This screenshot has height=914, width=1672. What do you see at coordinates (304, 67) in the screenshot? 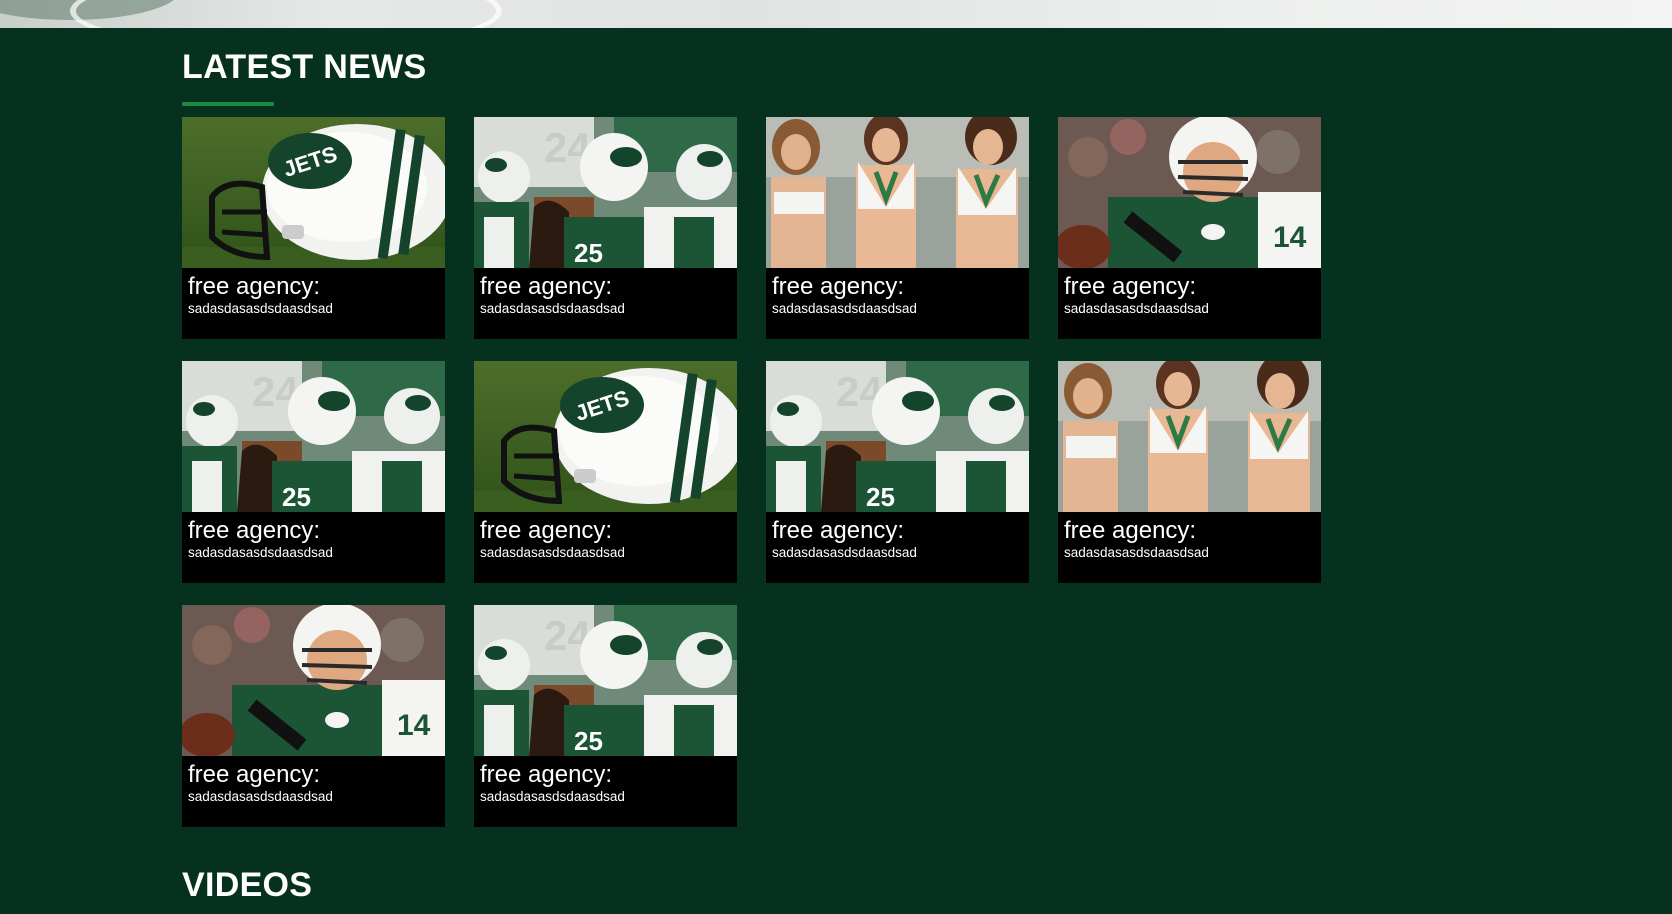
I see `latest-news-title: LATEST NEWS` at bounding box center [304, 67].